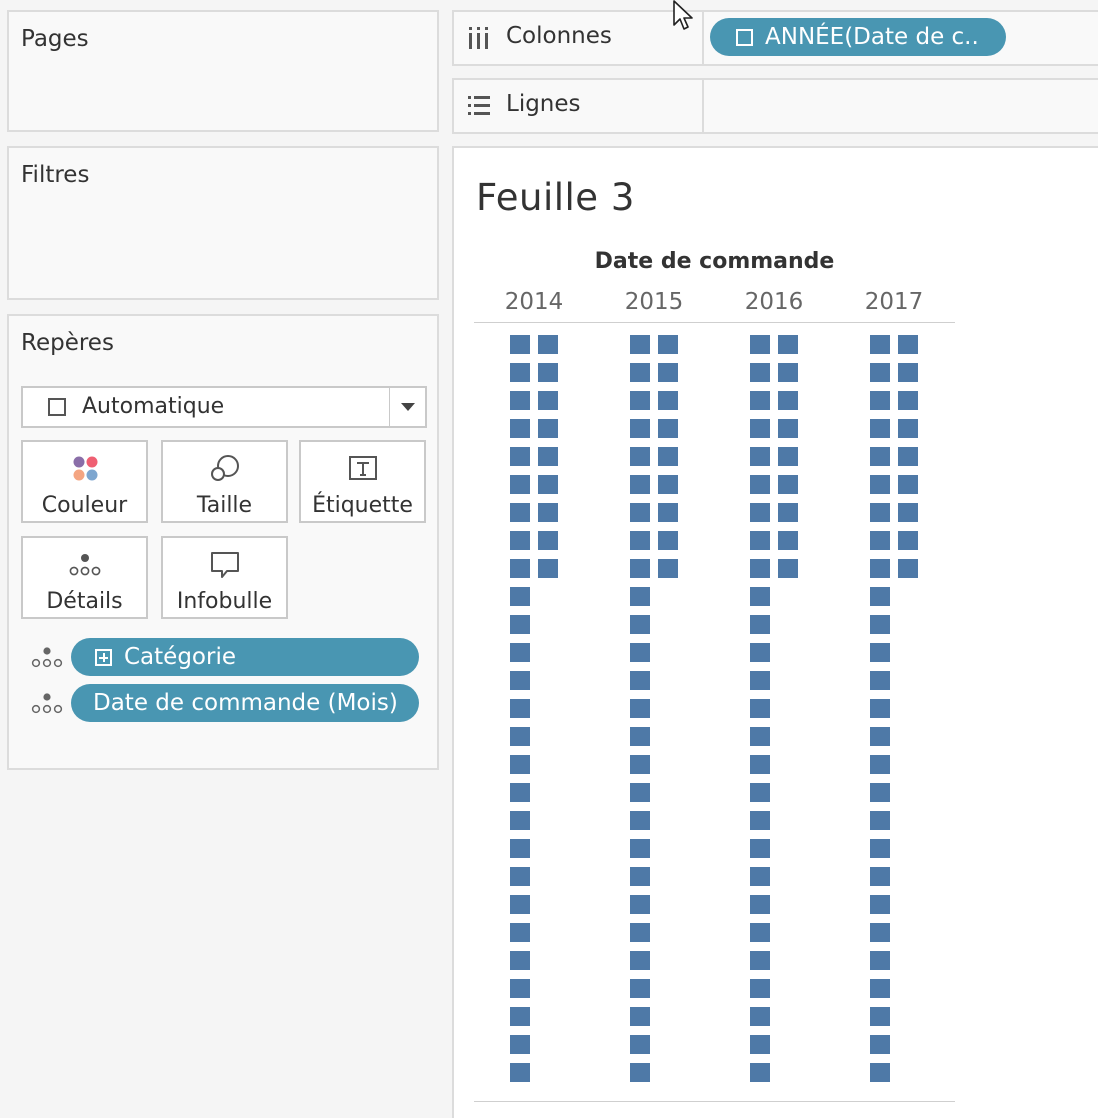  I want to click on columns-shelf: Colonnes ANNÉE(Date de c.., so click(775, 38).